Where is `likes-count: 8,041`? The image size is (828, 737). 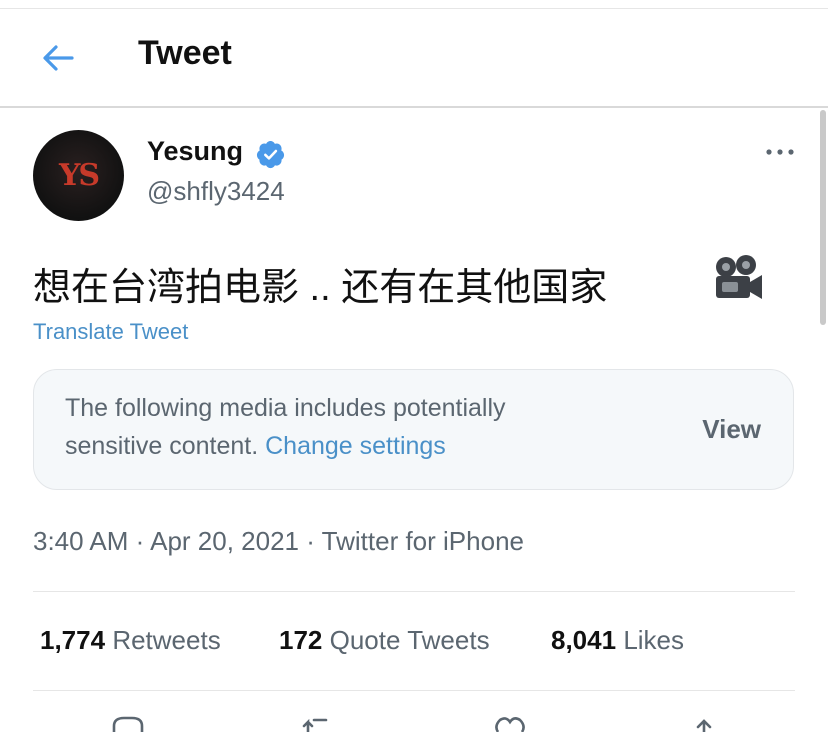
likes-count: 8,041 is located at coordinates (584, 640).